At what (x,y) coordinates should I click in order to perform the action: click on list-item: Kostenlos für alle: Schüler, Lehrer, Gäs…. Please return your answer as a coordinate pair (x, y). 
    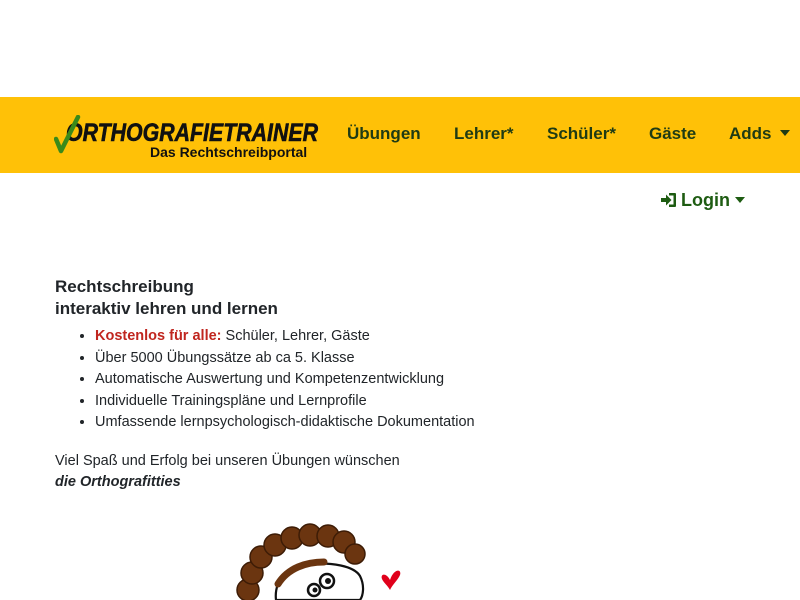
    Looking at the image, I should click on (425, 337).